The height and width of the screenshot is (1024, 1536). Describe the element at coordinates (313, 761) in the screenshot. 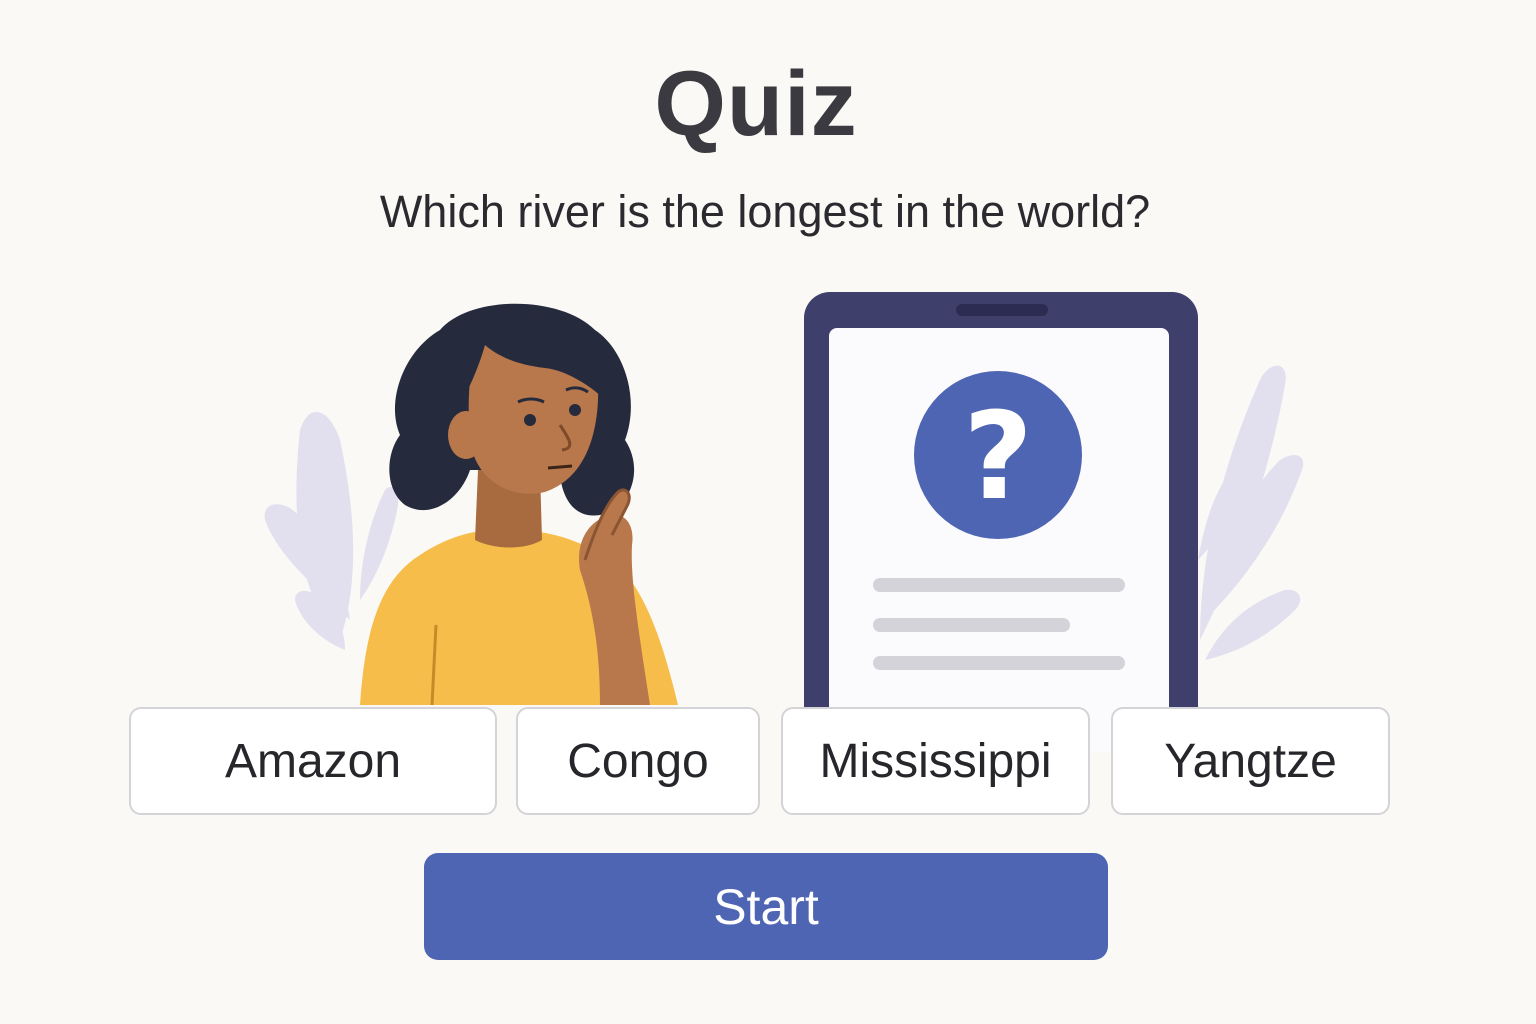

I see `answer-option-amazon: Amazon` at that location.